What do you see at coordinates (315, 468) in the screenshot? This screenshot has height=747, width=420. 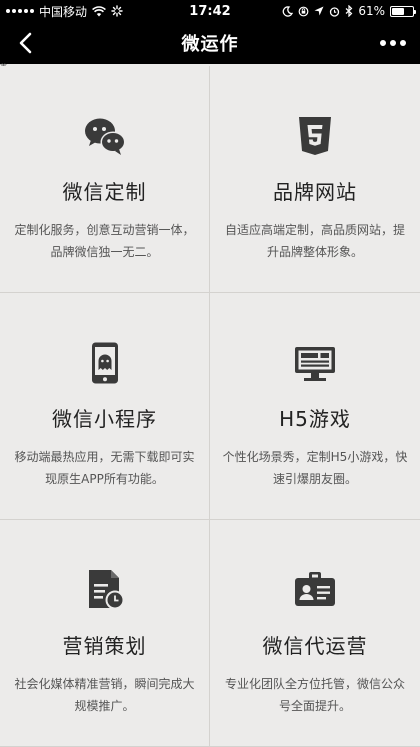 I see `service-description: 个性化场景秀，定制H5小游戏，快速引爆朋友圈。` at bounding box center [315, 468].